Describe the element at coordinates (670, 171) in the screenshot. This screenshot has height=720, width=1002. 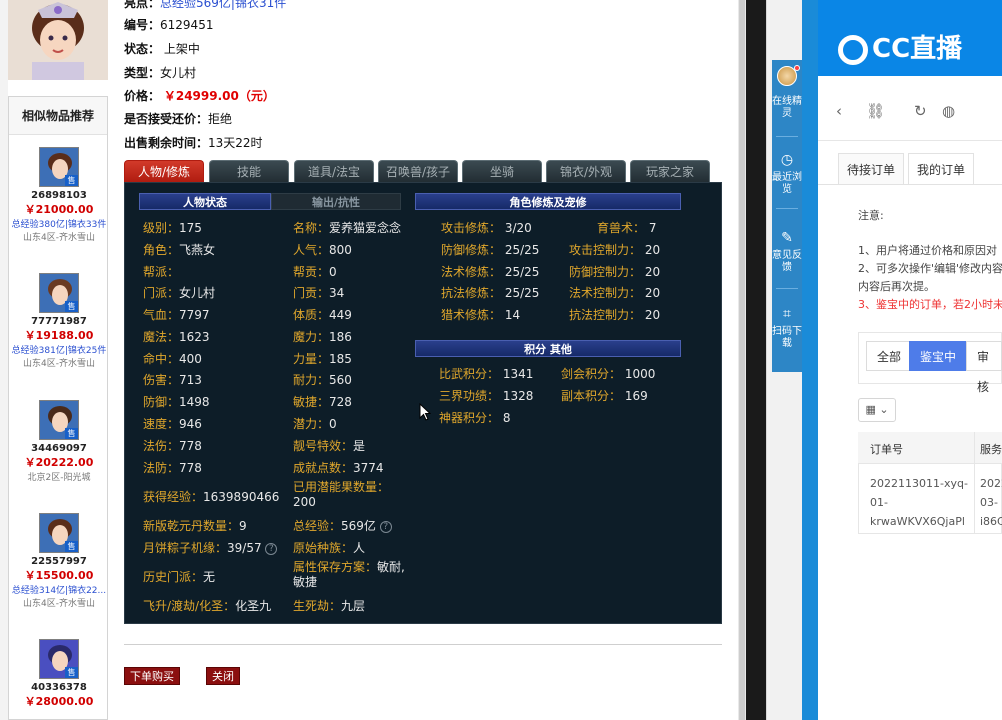
I see `tab-home: 玩家之家` at that location.